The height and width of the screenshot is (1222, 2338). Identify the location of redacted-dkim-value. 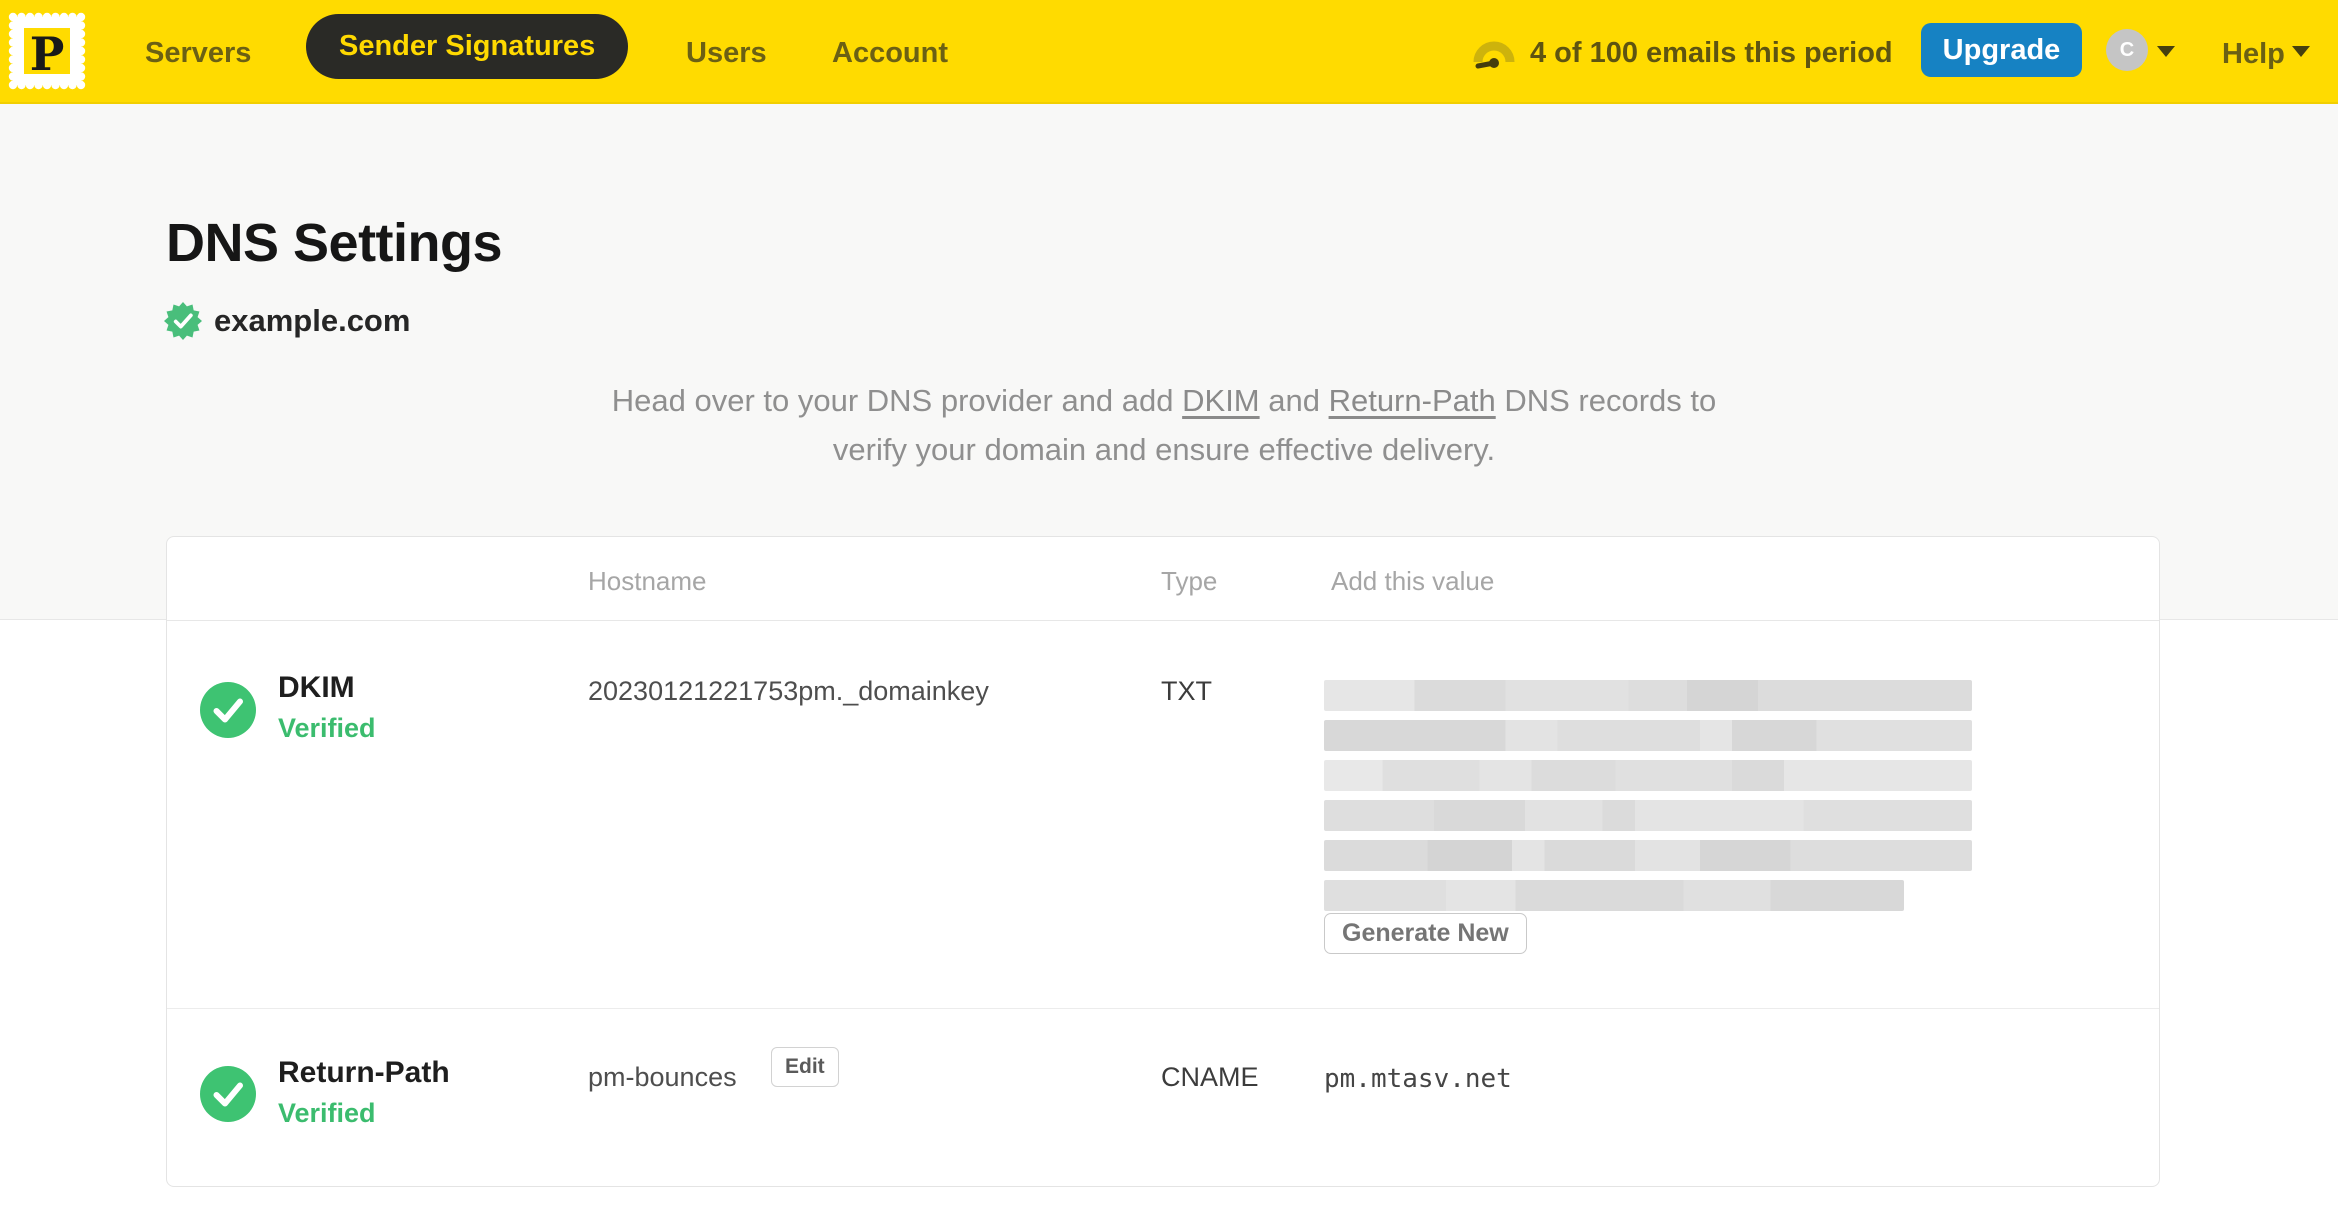
(1648, 800).